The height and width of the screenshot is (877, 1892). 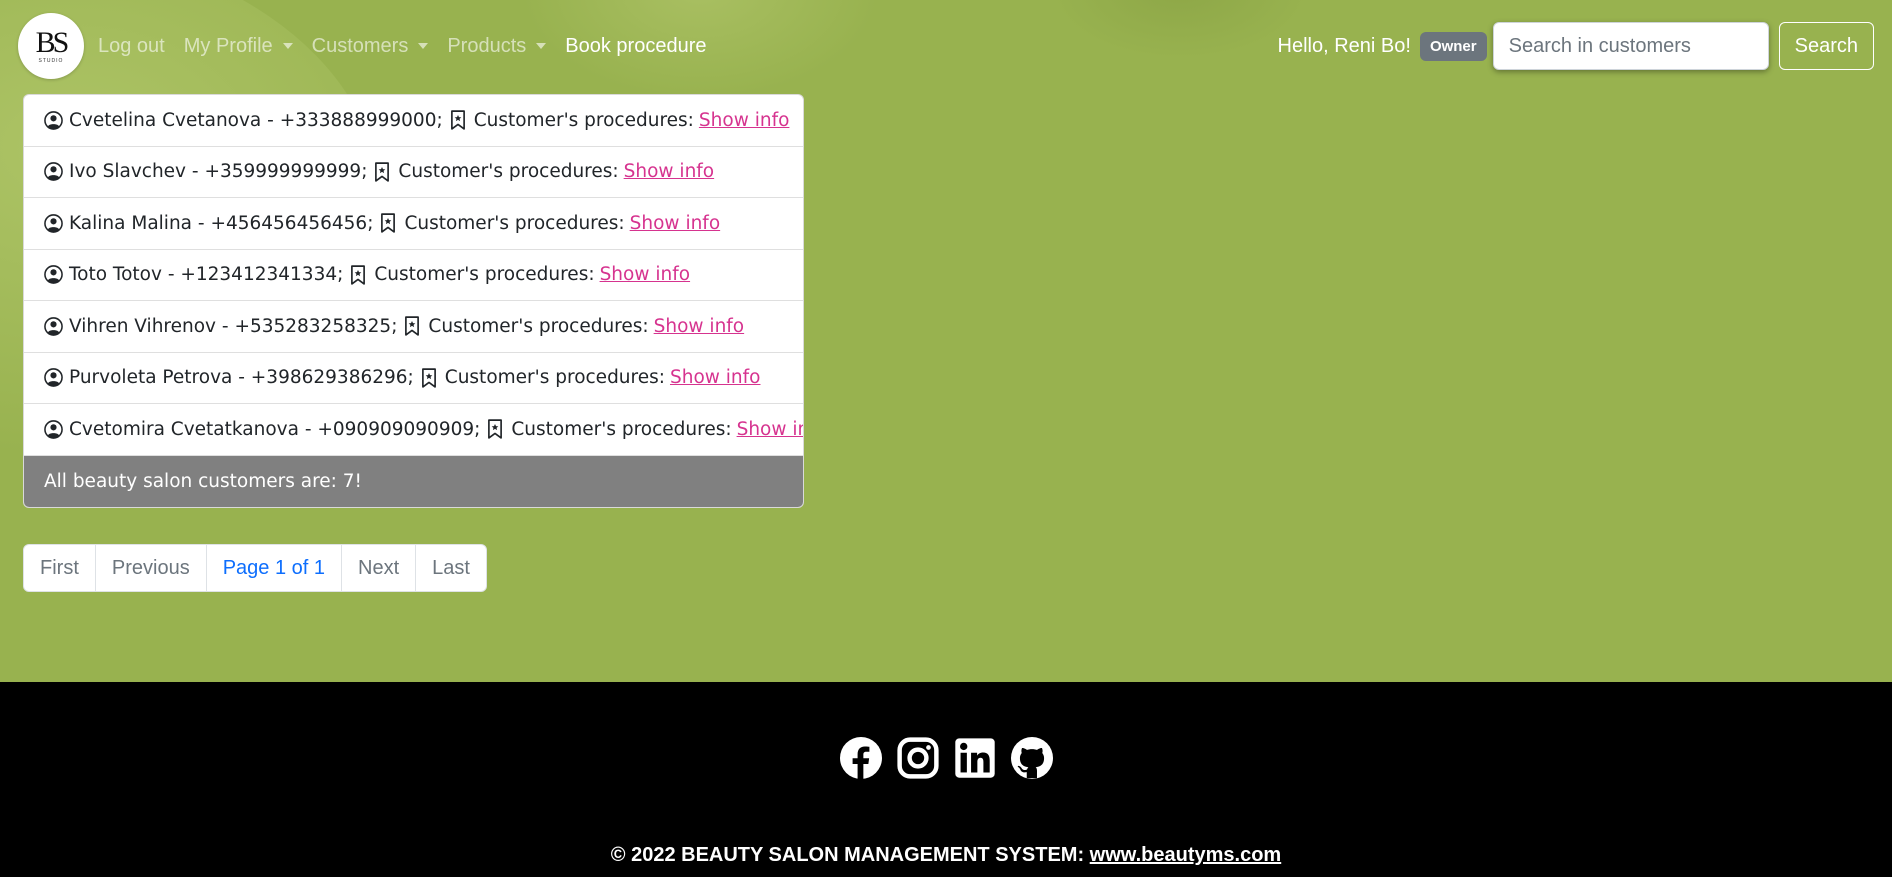 I want to click on nav-products-label: Products, so click(x=487, y=45).